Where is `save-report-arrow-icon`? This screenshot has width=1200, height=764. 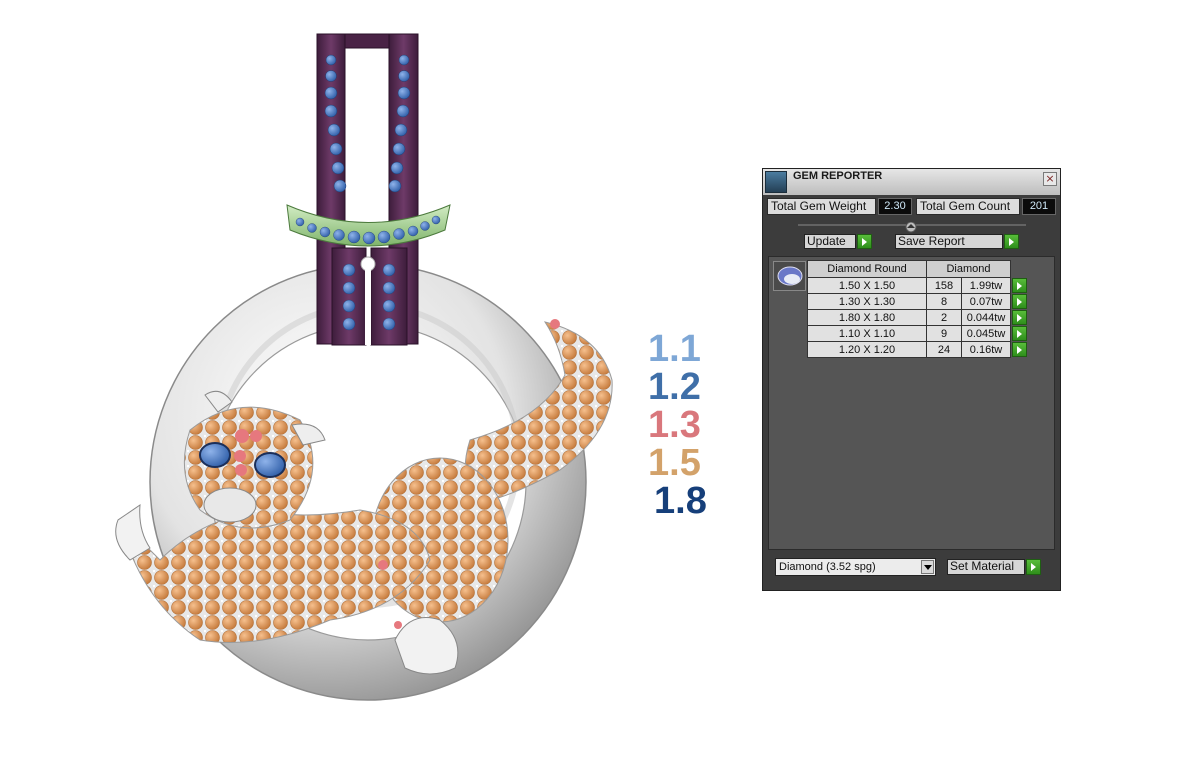
save-report-arrow-icon is located at coordinates (1011, 241).